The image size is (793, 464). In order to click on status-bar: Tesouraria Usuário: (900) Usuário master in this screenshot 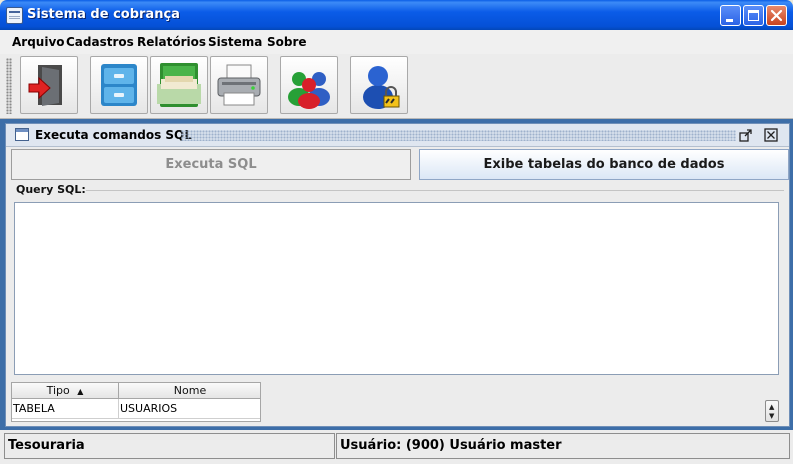, I will do `click(396, 447)`.